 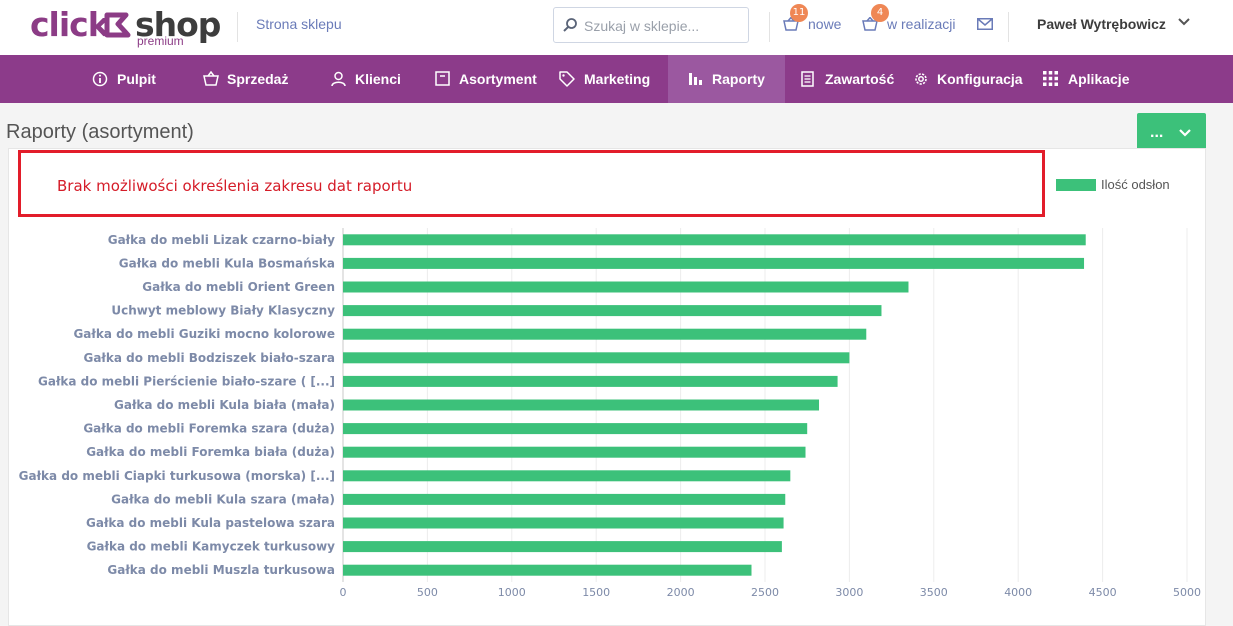 I want to click on y-category-label: Gałka do mebli Kula pastelowa szara, so click(x=210, y=523).